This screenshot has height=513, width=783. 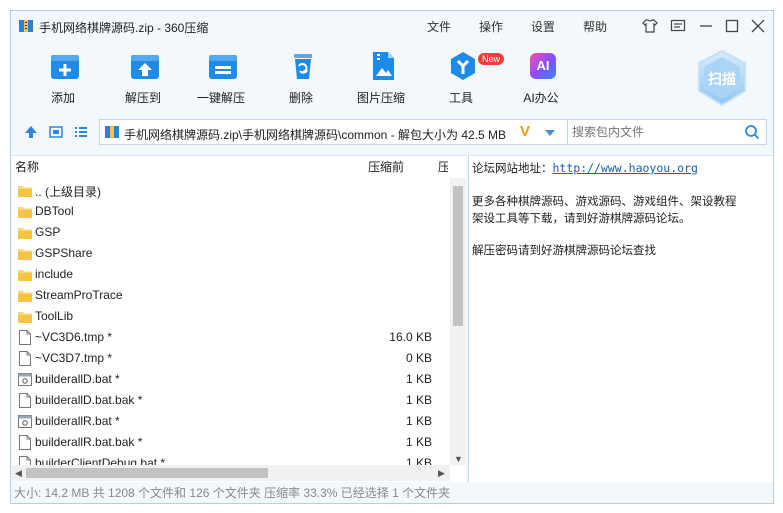 I want to click on add-icon, so click(x=65, y=67).